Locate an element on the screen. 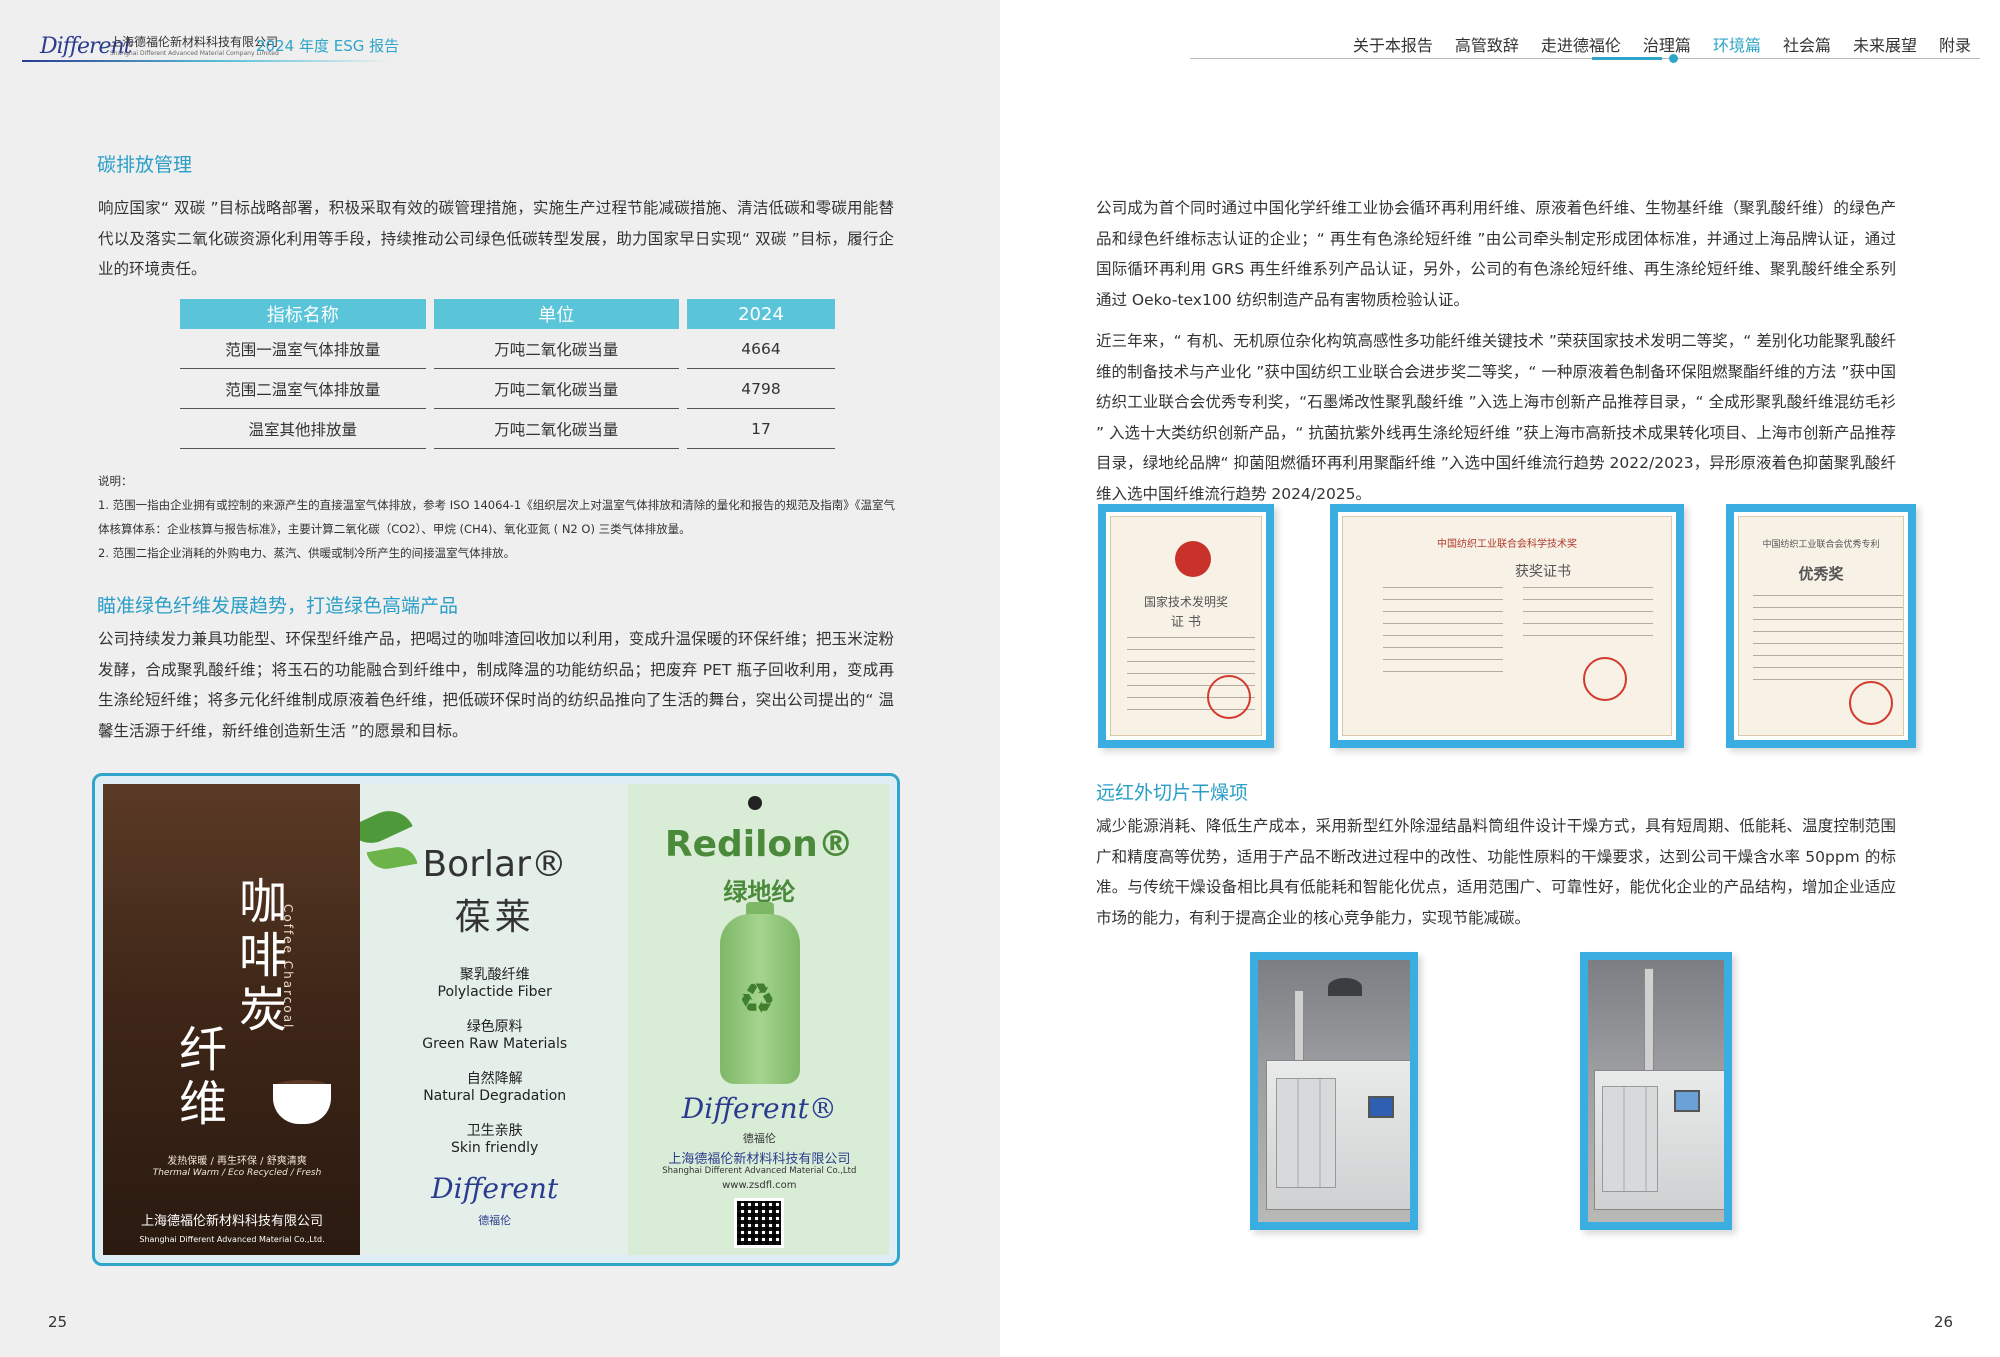  borlar-line: 聚乳酸纤维 is located at coordinates (494, 975).